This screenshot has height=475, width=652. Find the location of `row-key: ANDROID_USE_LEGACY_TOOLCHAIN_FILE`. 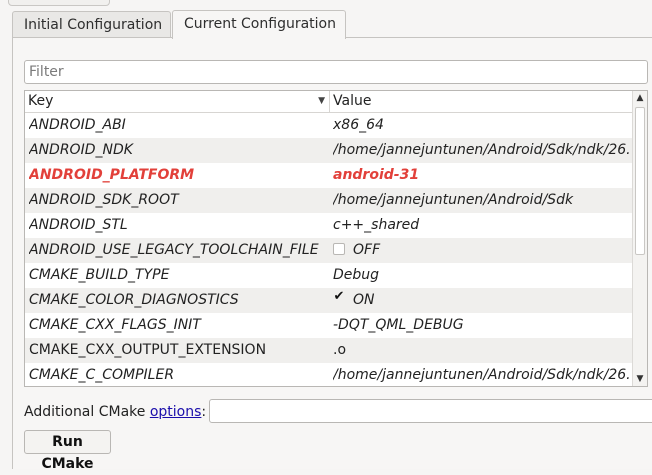

row-key: ANDROID_USE_LEGACY_TOOLCHAIN_FILE is located at coordinates (174, 250).